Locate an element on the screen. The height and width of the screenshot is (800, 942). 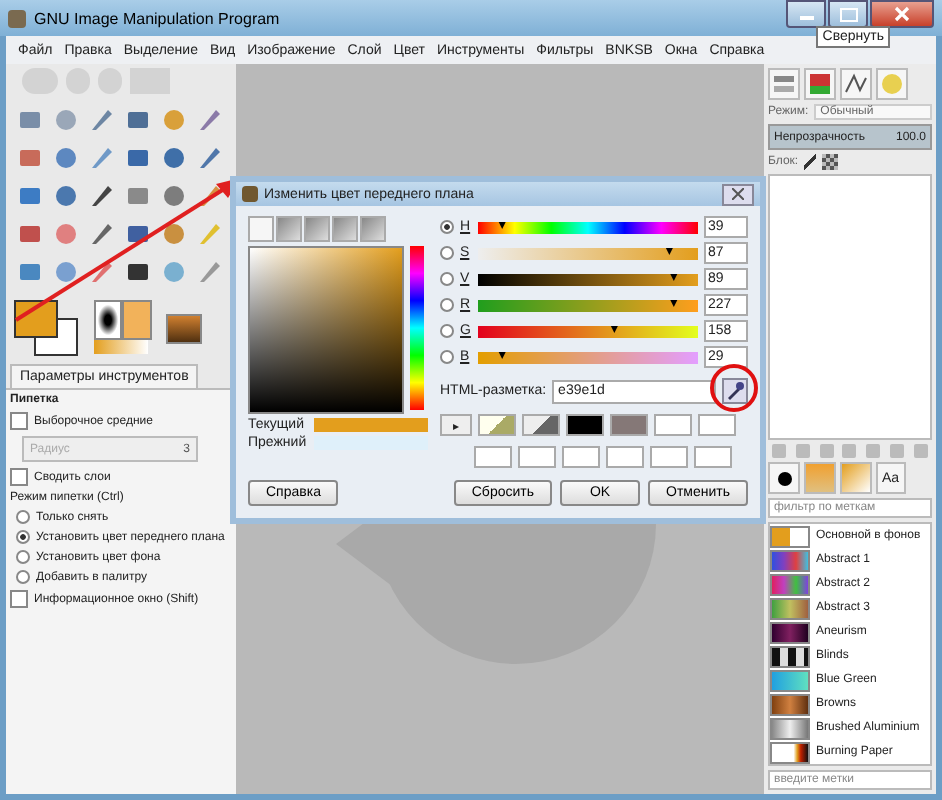
color-field is located at coordinates (326, 330).